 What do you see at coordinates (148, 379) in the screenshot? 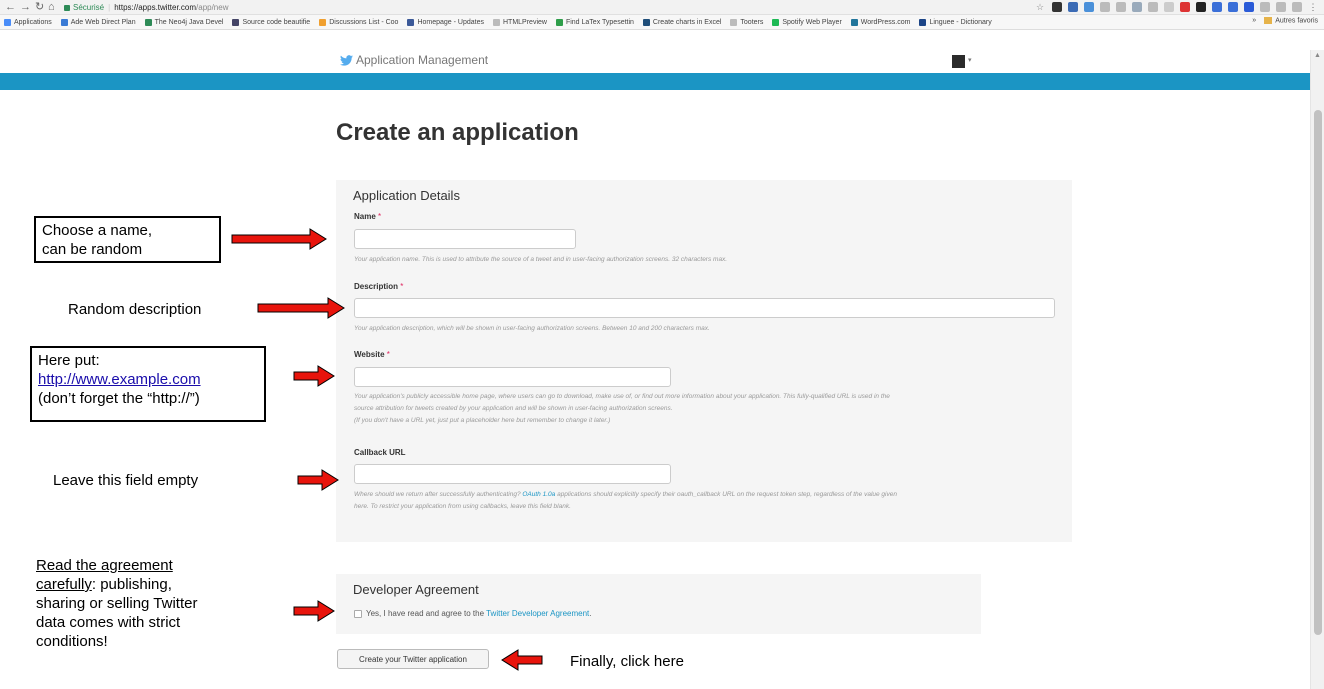
I see `annotation-example-link: http://www.example.com` at bounding box center [148, 379].